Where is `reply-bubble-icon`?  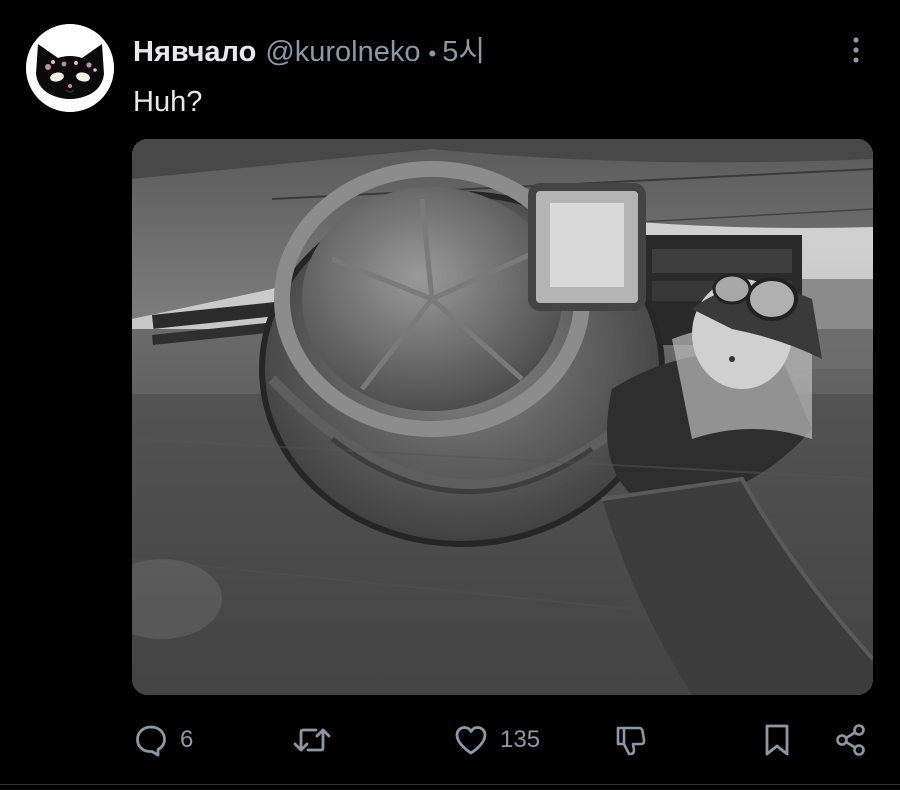
reply-bubble-icon is located at coordinates (151, 741).